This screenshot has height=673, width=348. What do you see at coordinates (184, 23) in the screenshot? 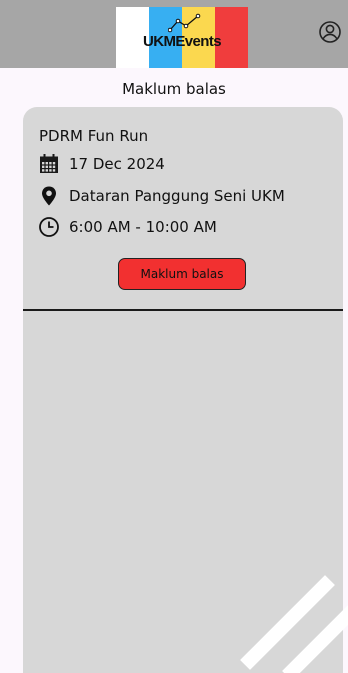
I see `trend-line-icon` at bounding box center [184, 23].